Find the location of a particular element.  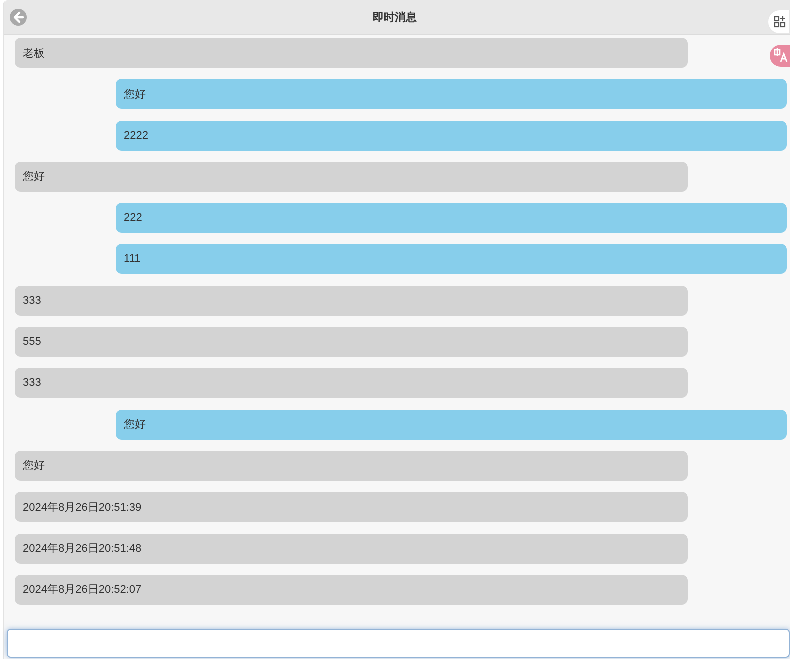

window-title: 即时消息 is located at coordinates (395, 17).